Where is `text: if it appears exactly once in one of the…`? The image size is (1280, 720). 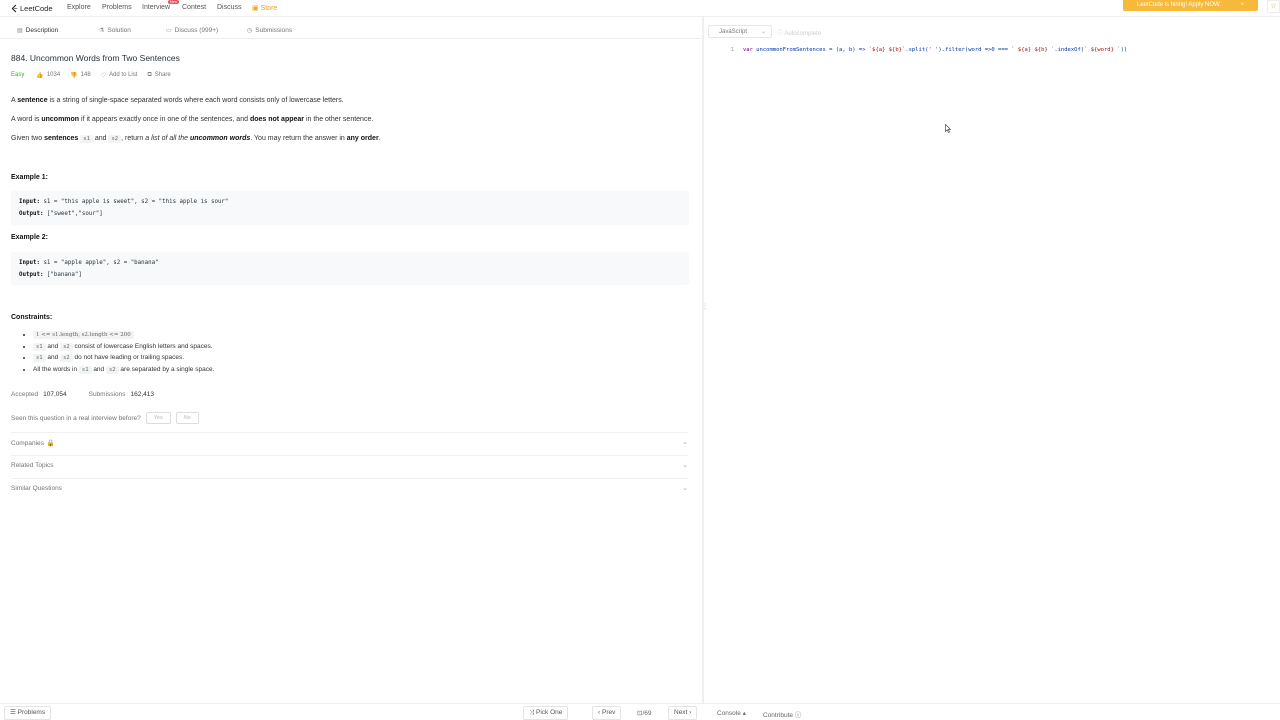 text: if it appears exactly once in one of the… is located at coordinates (164, 119).